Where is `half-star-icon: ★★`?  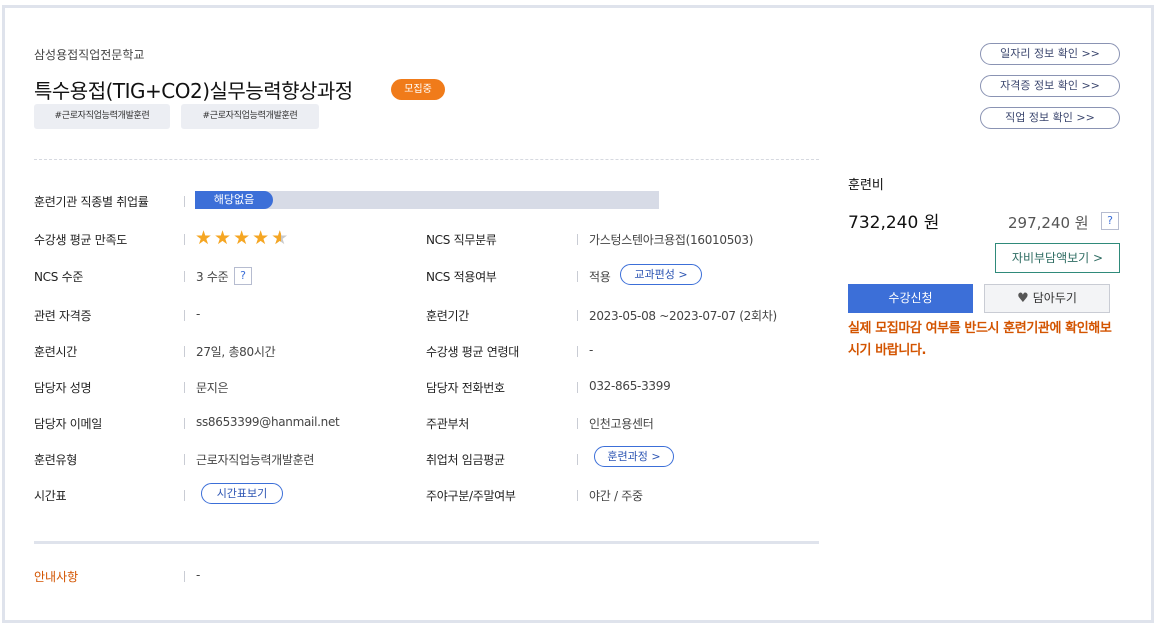
half-star-icon: ★★ is located at coordinates (281, 238).